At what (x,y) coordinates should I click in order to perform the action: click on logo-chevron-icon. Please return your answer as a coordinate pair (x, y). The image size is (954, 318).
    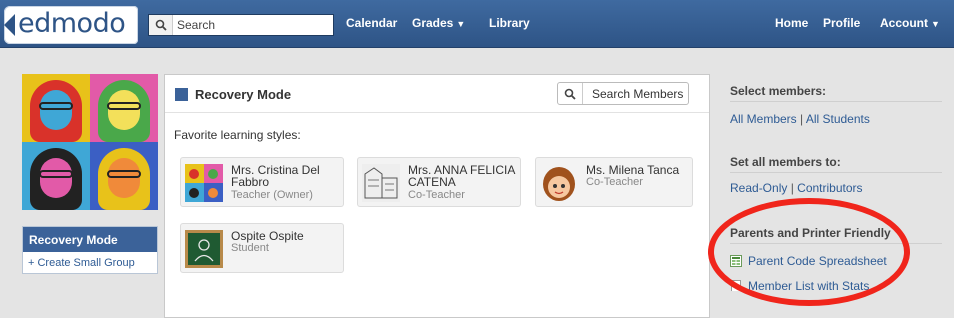
    Looking at the image, I should click on (9, 25).